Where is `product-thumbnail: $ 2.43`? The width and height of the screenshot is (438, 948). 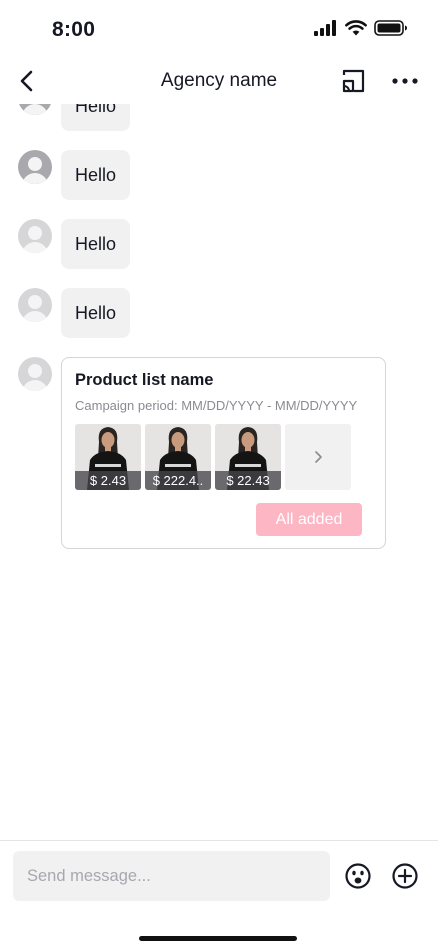 product-thumbnail: $ 2.43 is located at coordinates (108, 457).